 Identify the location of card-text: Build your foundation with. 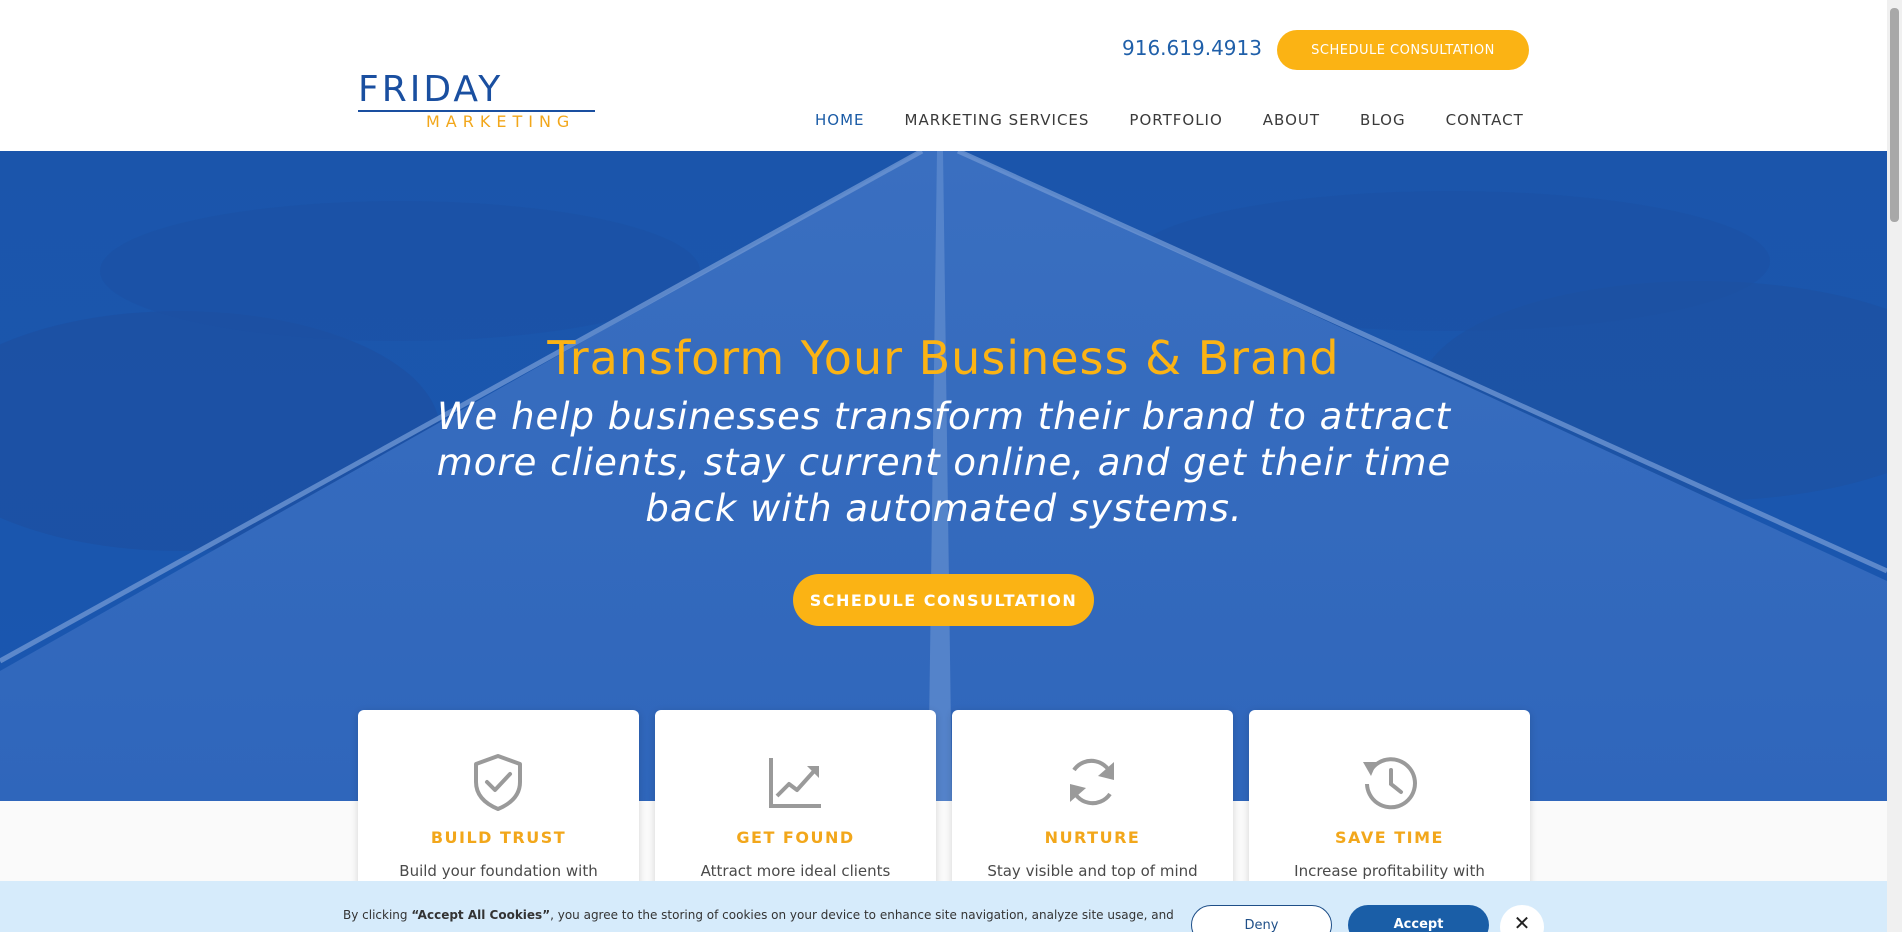
(498, 871).